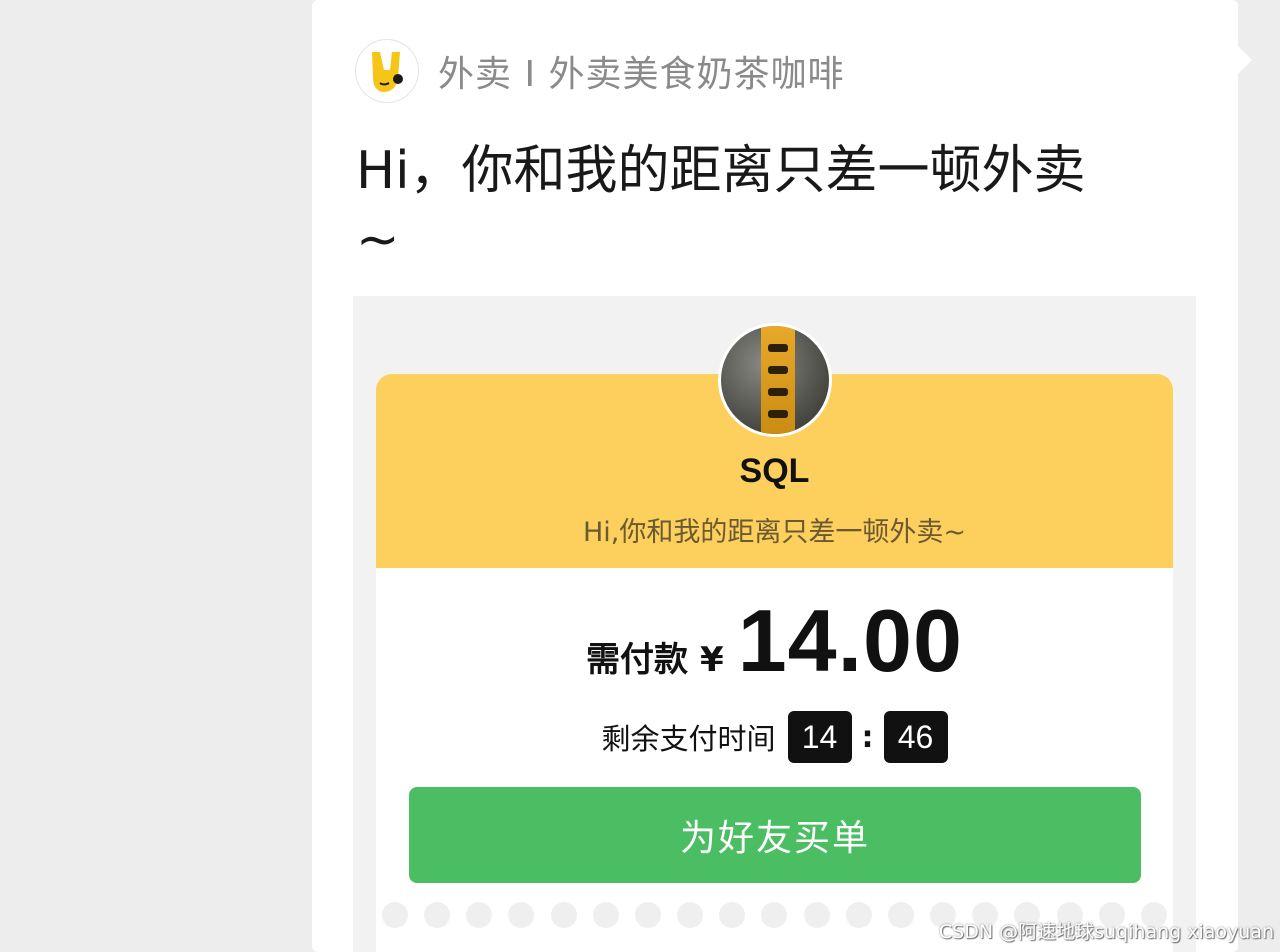 This screenshot has width=1280, height=952. I want to click on pay-amount: 14.00, so click(850, 640).